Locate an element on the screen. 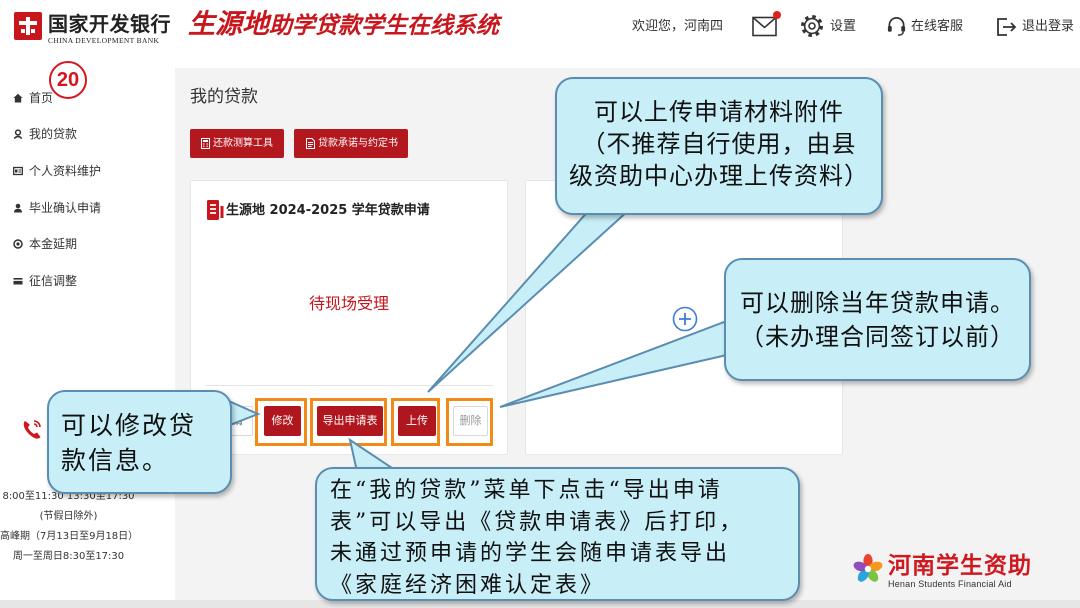 This screenshot has height=608, width=1080. callout-edit: 可以修改贷 款信息。 is located at coordinates (139, 442).